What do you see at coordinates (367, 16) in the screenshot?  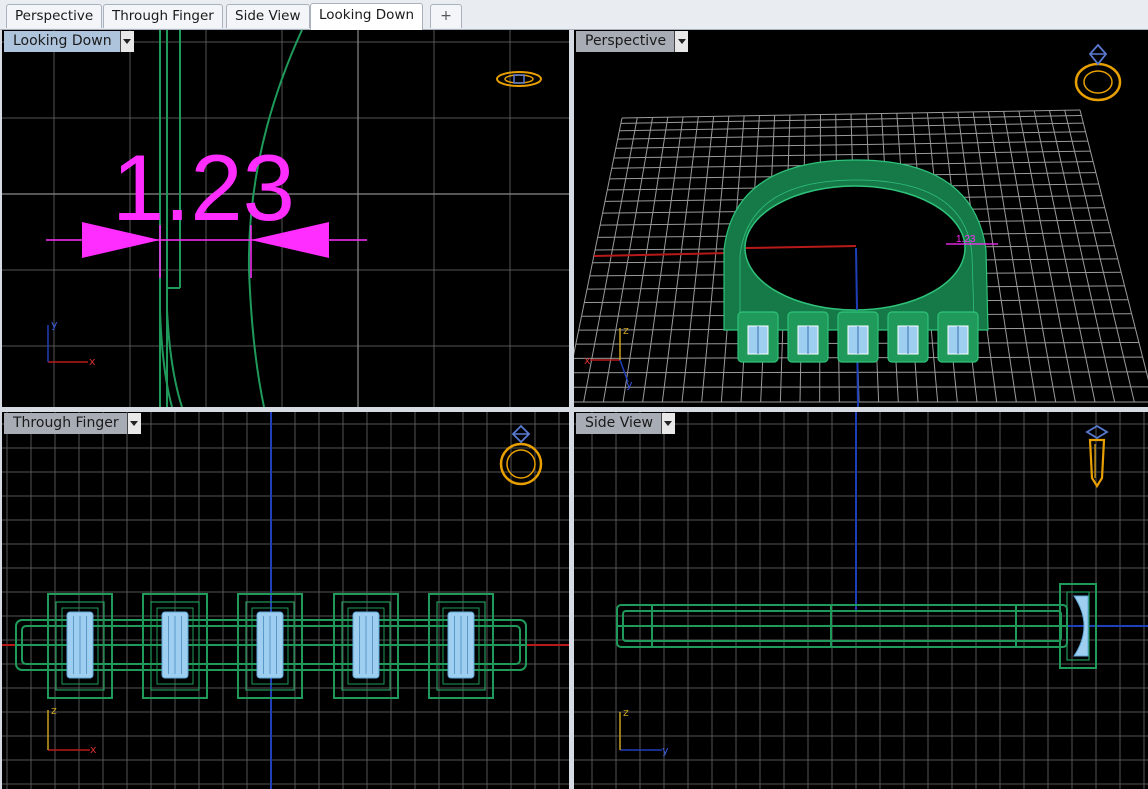 I see `tab-looking-down: Looking Down` at bounding box center [367, 16].